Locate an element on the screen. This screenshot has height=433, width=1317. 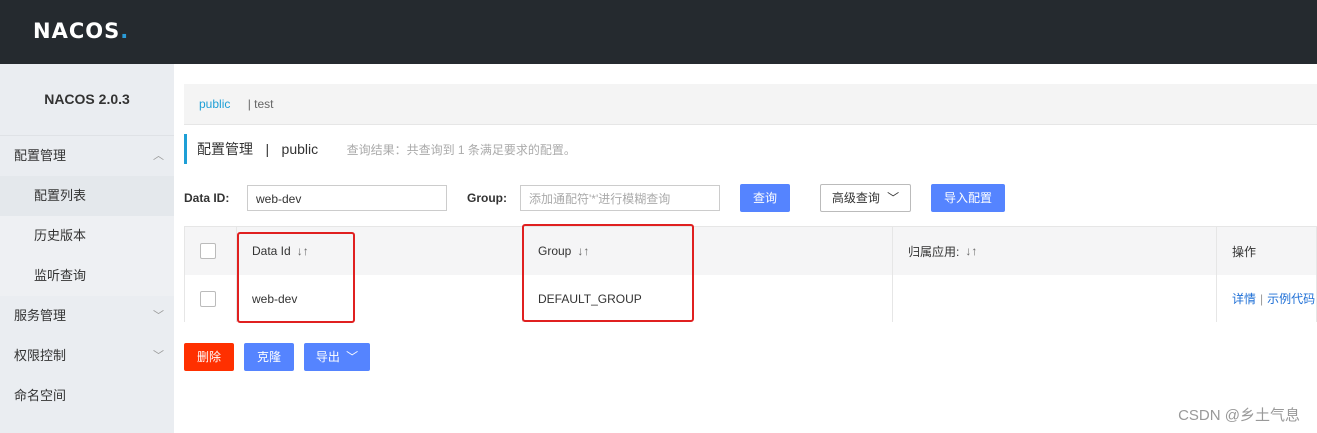
sidebar-item-label: 服务管理 is located at coordinates (40, 315).